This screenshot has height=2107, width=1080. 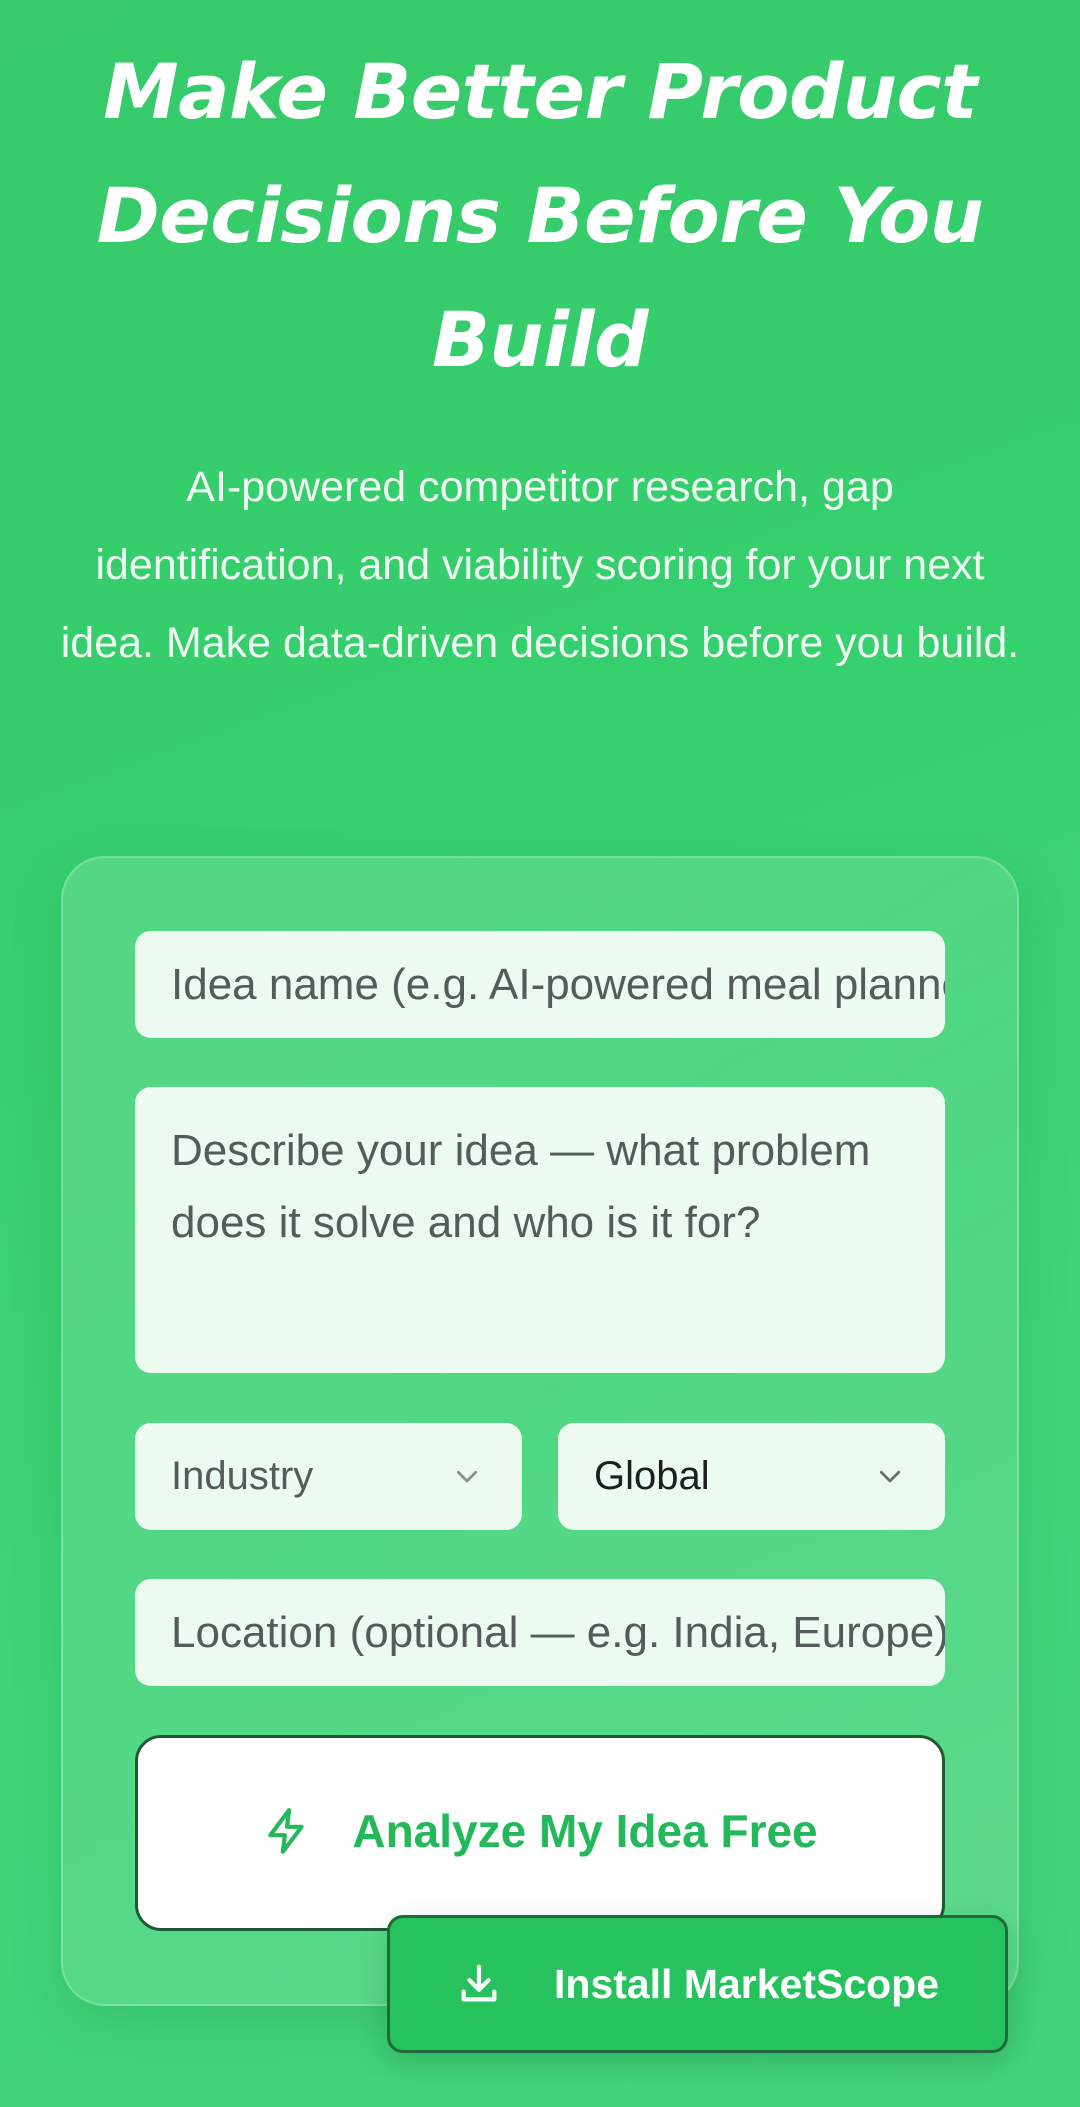 What do you see at coordinates (540, 984) in the screenshot?
I see `idea-name-input: Idea name (e.g. AI-powered meal planner)` at bounding box center [540, 984].